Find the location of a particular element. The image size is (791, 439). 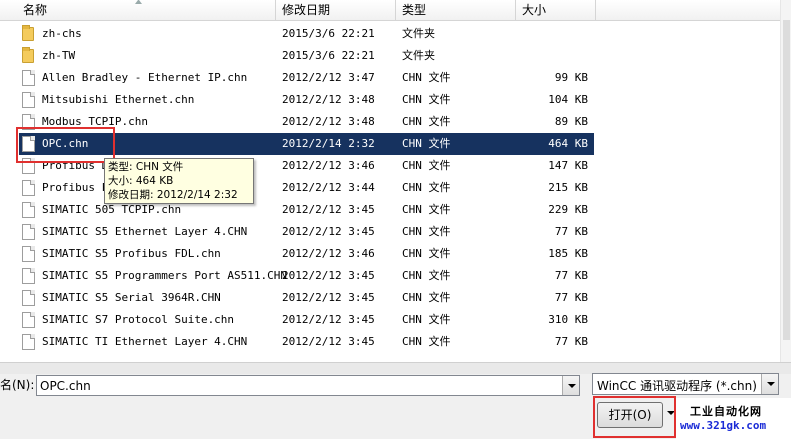

filename-input is located at coordinates (300, 385).